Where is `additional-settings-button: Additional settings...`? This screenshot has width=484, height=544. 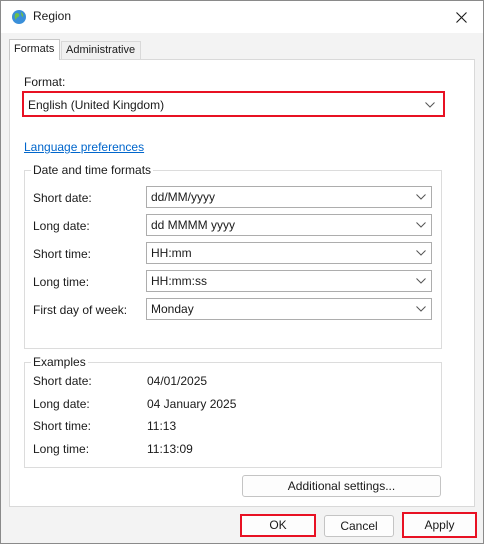
additional-settings-button: Additional settings... is located at coordinates (341, 486).